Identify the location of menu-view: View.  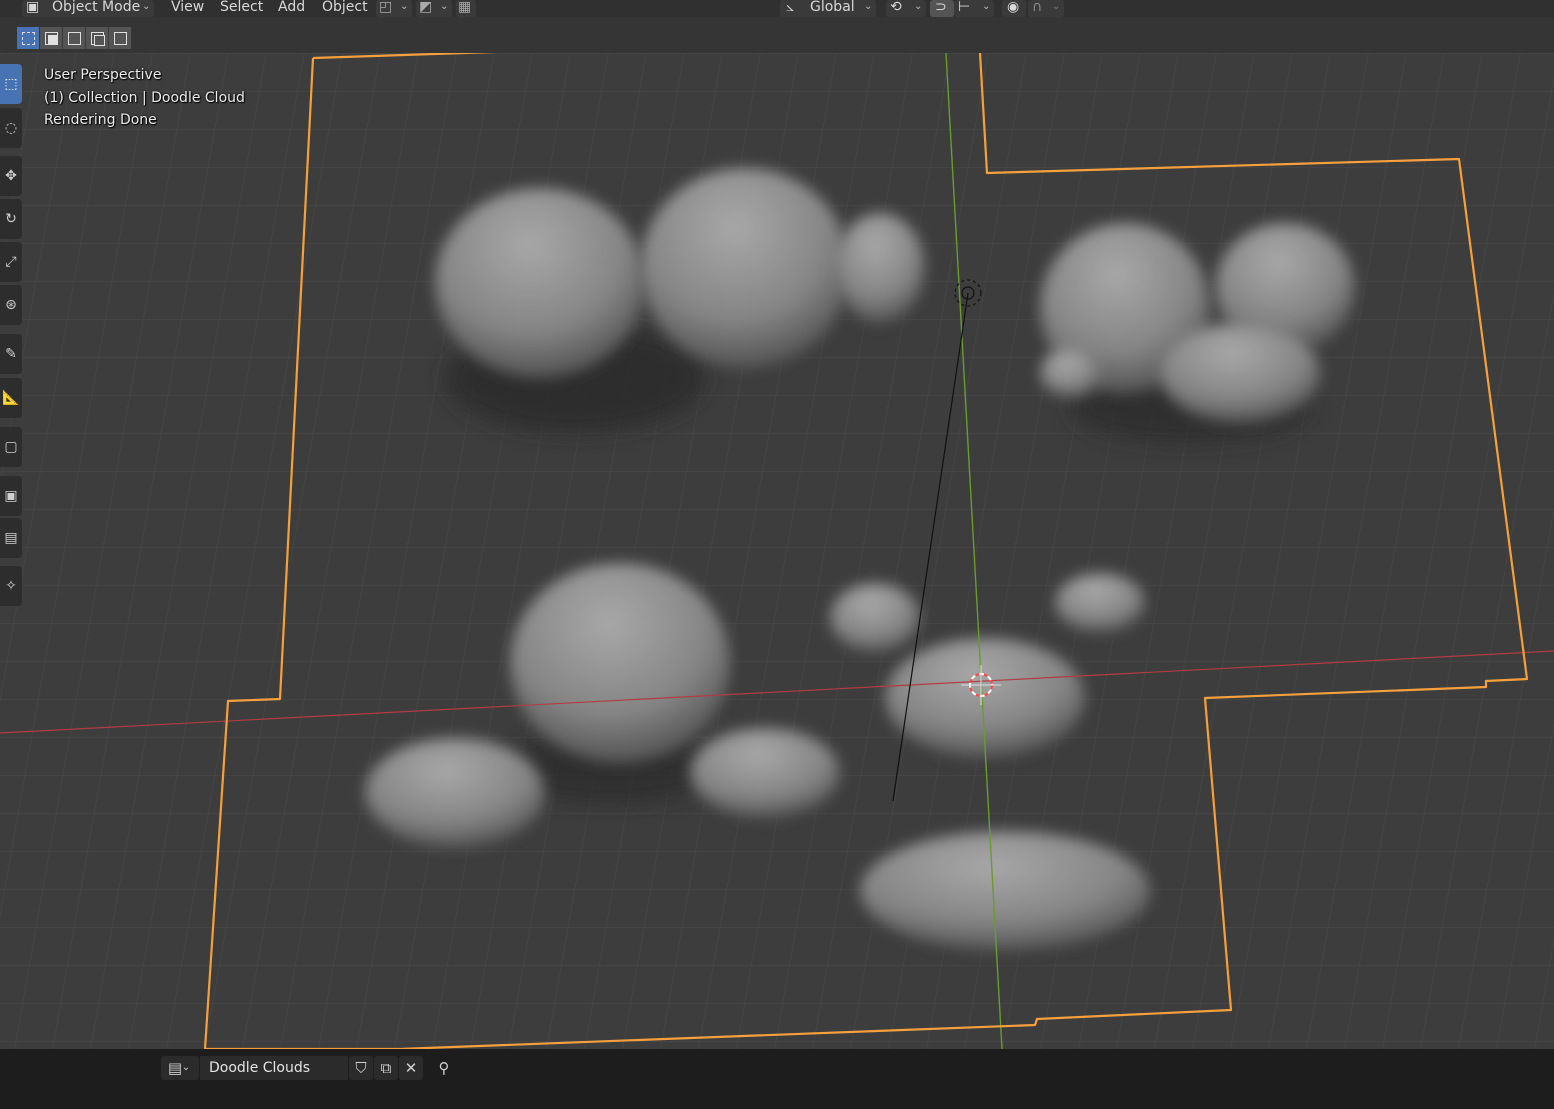
(187, 9).